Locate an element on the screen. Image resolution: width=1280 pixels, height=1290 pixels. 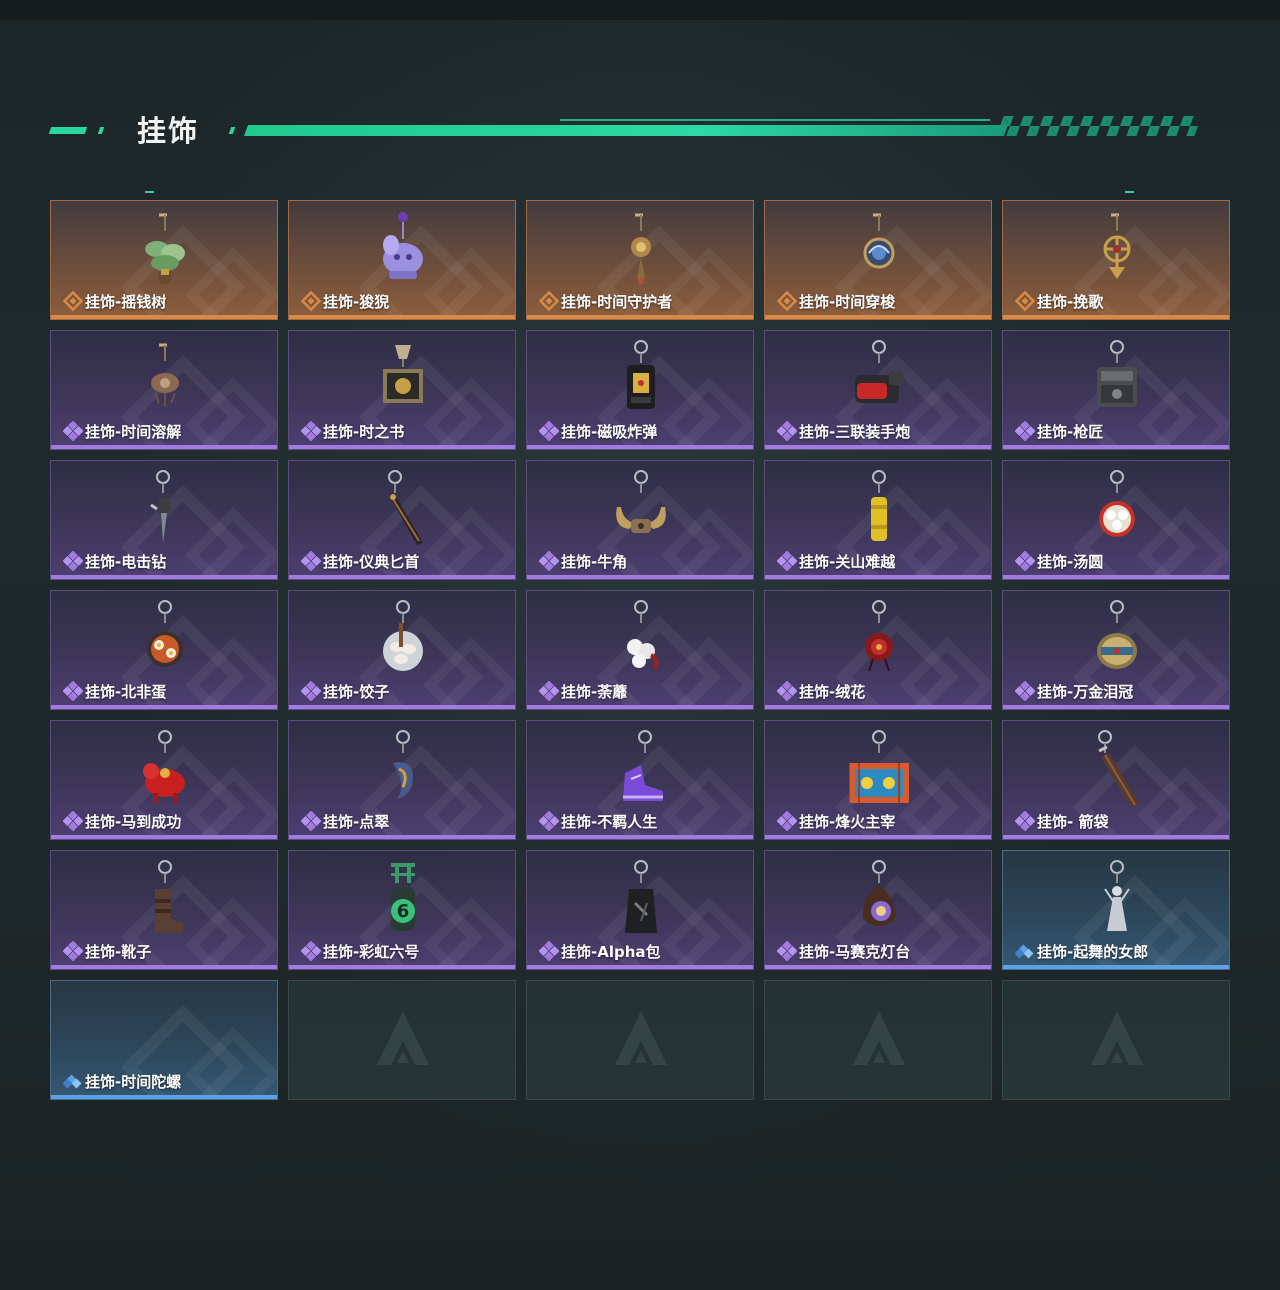
header-accent-left is located at coordinates (68, 130).